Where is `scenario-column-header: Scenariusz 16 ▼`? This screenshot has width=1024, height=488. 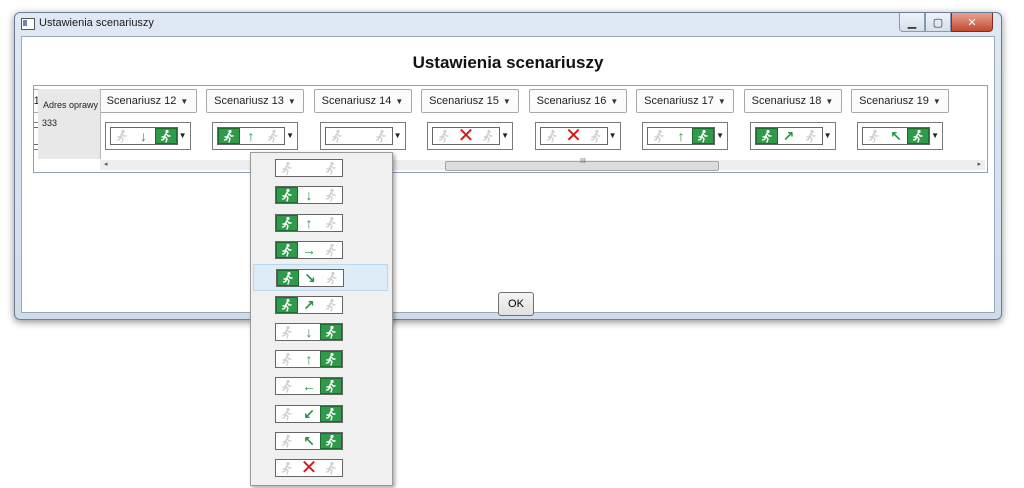
scenario-column-header: Scenariusz 16 ▼ is located at coordinates (577, 101).